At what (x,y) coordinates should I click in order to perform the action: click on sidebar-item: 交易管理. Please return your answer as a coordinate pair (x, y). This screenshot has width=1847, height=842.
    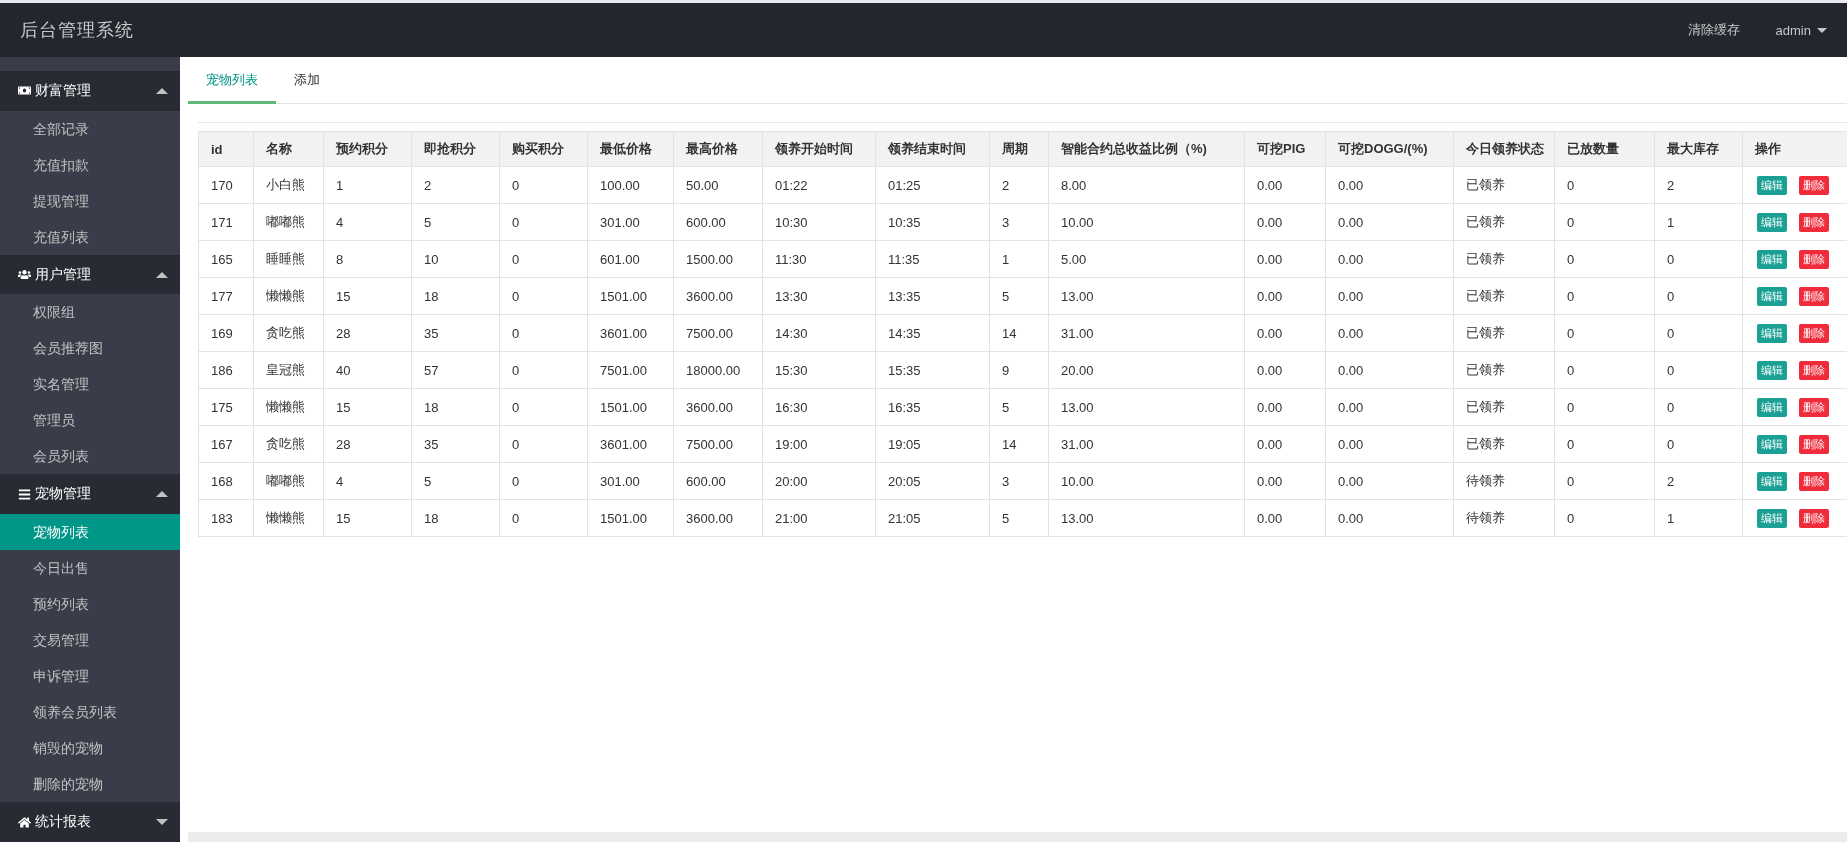
    Looking at the image, I should click on (90, 640).